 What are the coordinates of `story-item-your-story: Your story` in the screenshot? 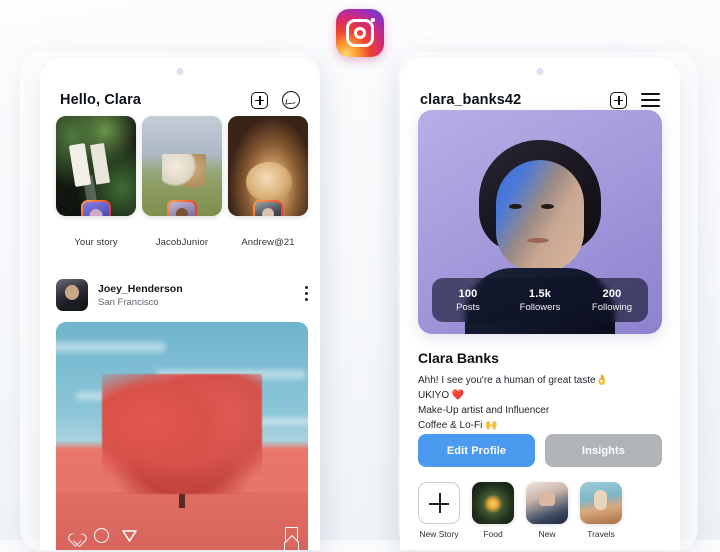 It's located at (96, 182).